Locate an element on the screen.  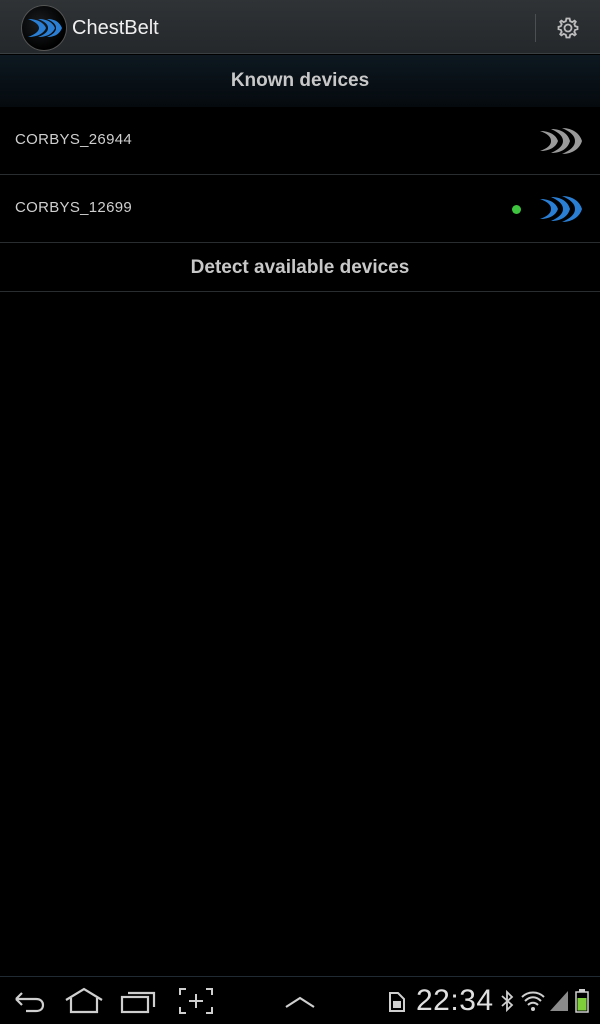
app-title: ChestBelt is located at coordinates (115, 28).